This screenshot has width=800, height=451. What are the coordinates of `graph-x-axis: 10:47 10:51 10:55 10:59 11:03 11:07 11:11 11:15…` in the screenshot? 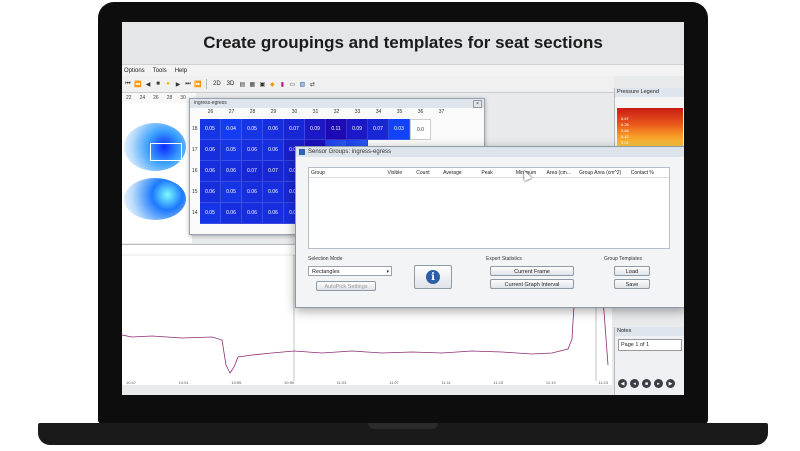 It's located at (367, 385).